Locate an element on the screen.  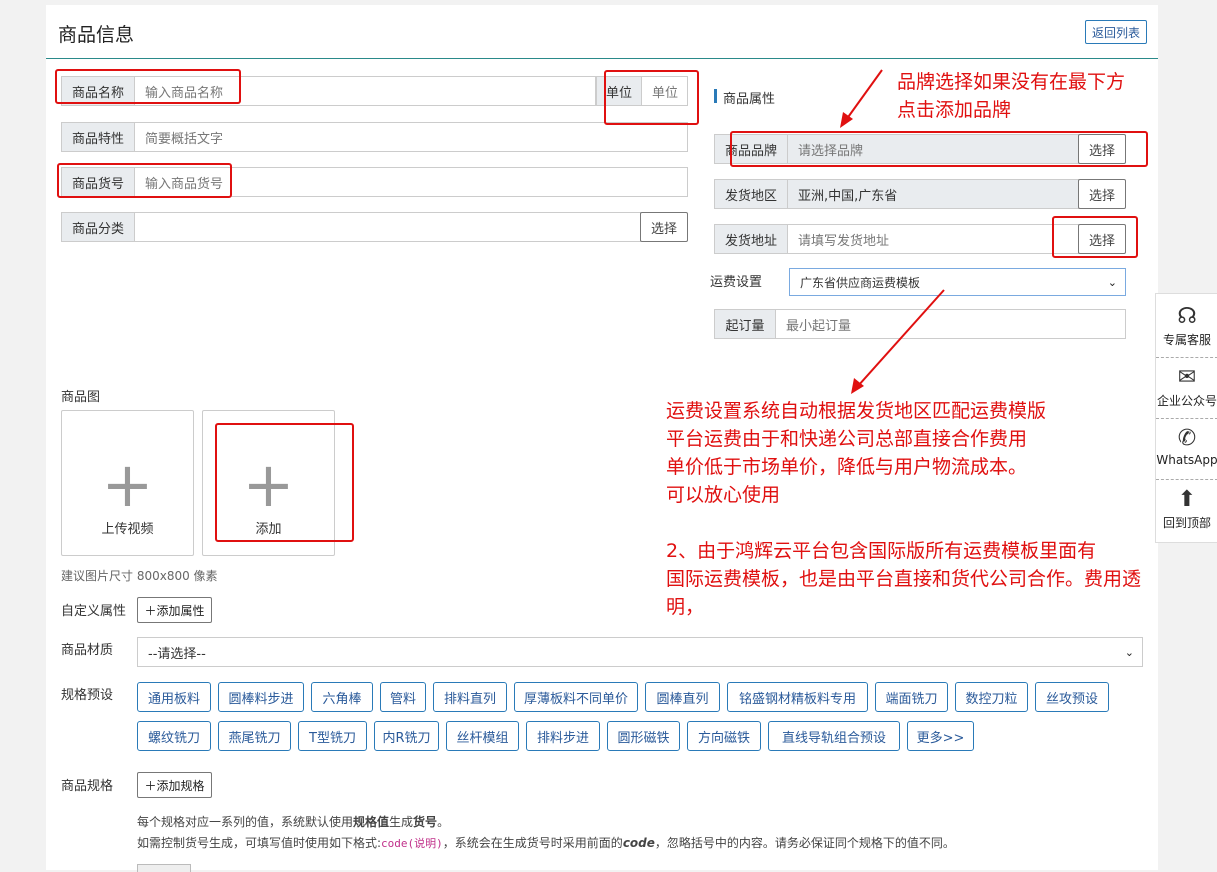
whatsapp-button: ✆ WhatsApp is located at coordinates (1186, 448).